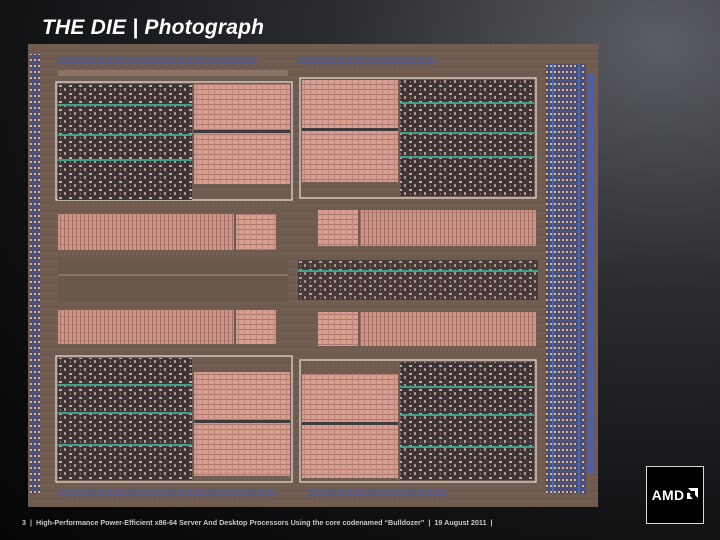 The image size is (720, 540). Describe the element at coordinates (668, 495) in the screenshot. I see `logo-text: AMD` at that location.